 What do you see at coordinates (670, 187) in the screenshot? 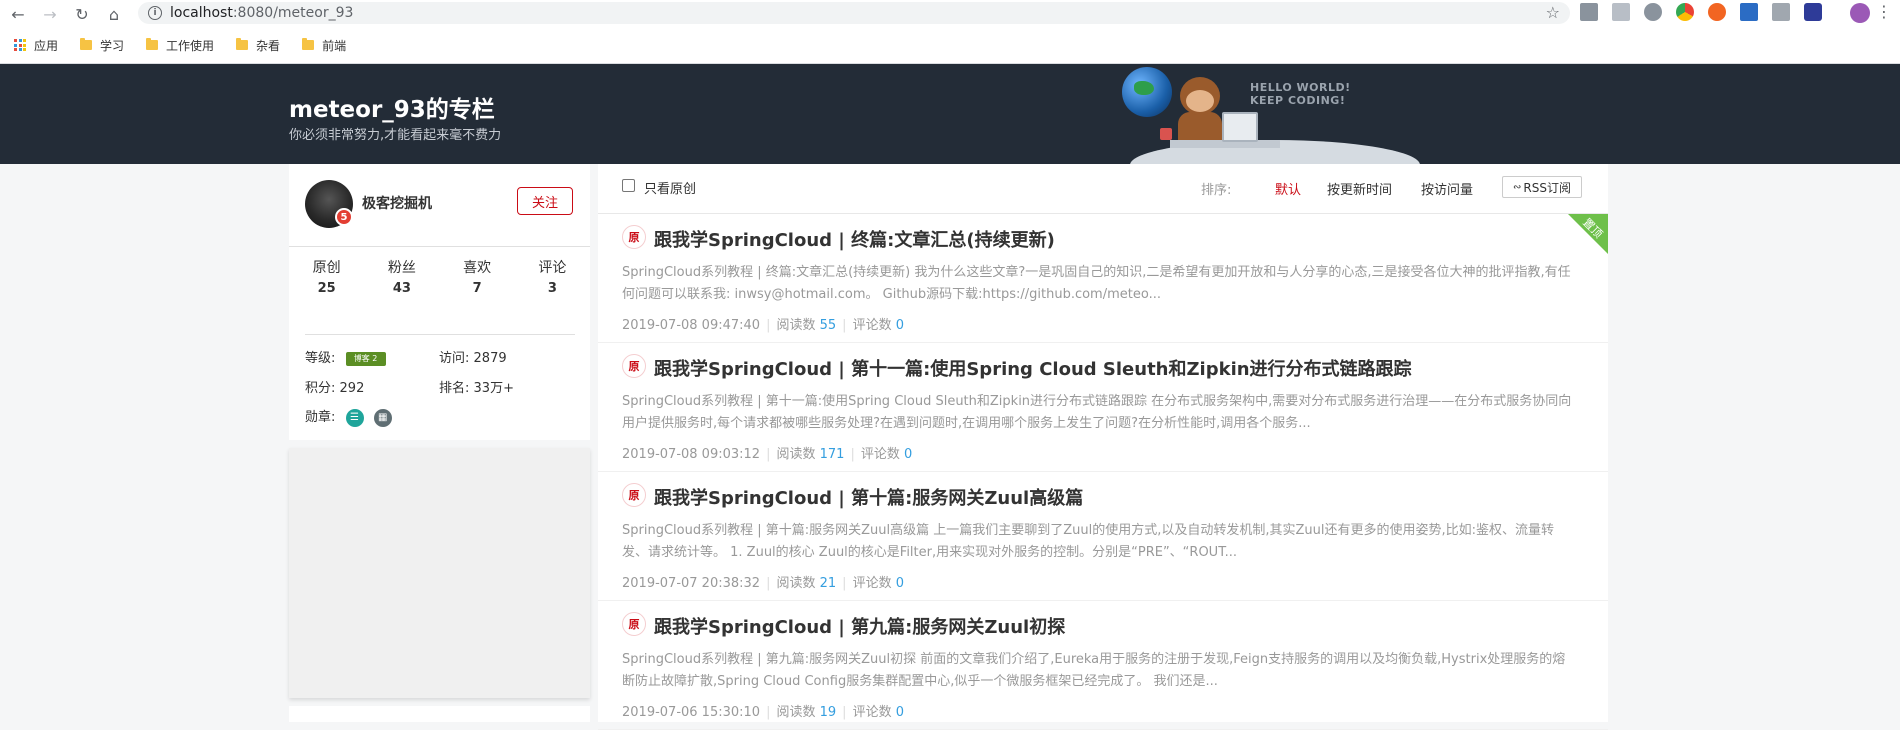
I see `original-only-label: 只看原创` at bounding box center [670, 187].